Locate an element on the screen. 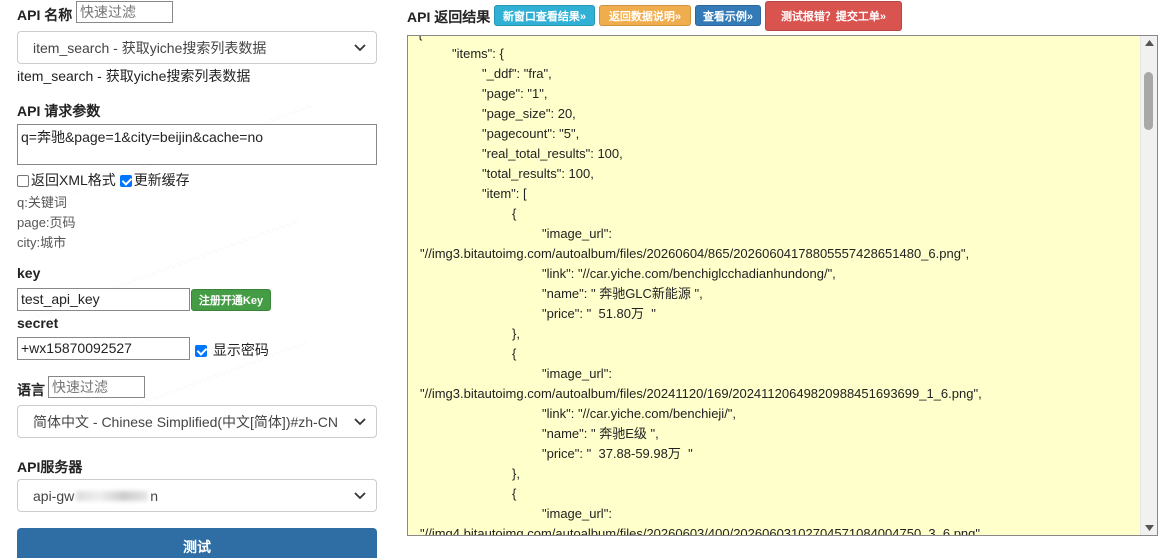 This screenshot has height=558, width=1160. json-line: "items": { is located at coordinates (478, 53).